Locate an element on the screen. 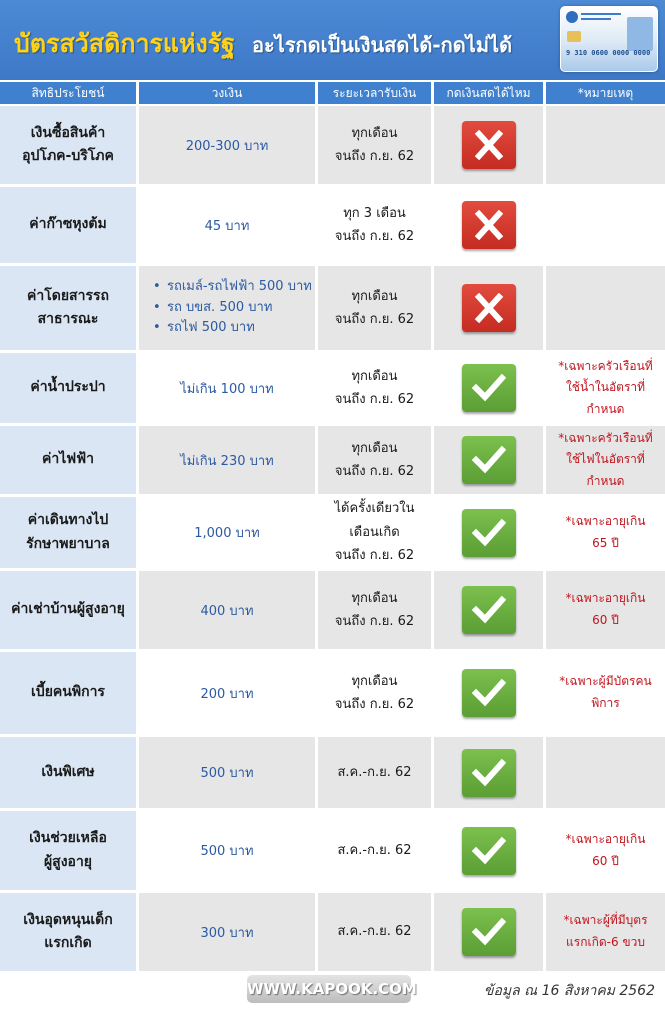 Image resolution: width=665 pixels, height=1009 pixels. benefit-cell: เงินพิเศษ is located at coordinates (68, 772).